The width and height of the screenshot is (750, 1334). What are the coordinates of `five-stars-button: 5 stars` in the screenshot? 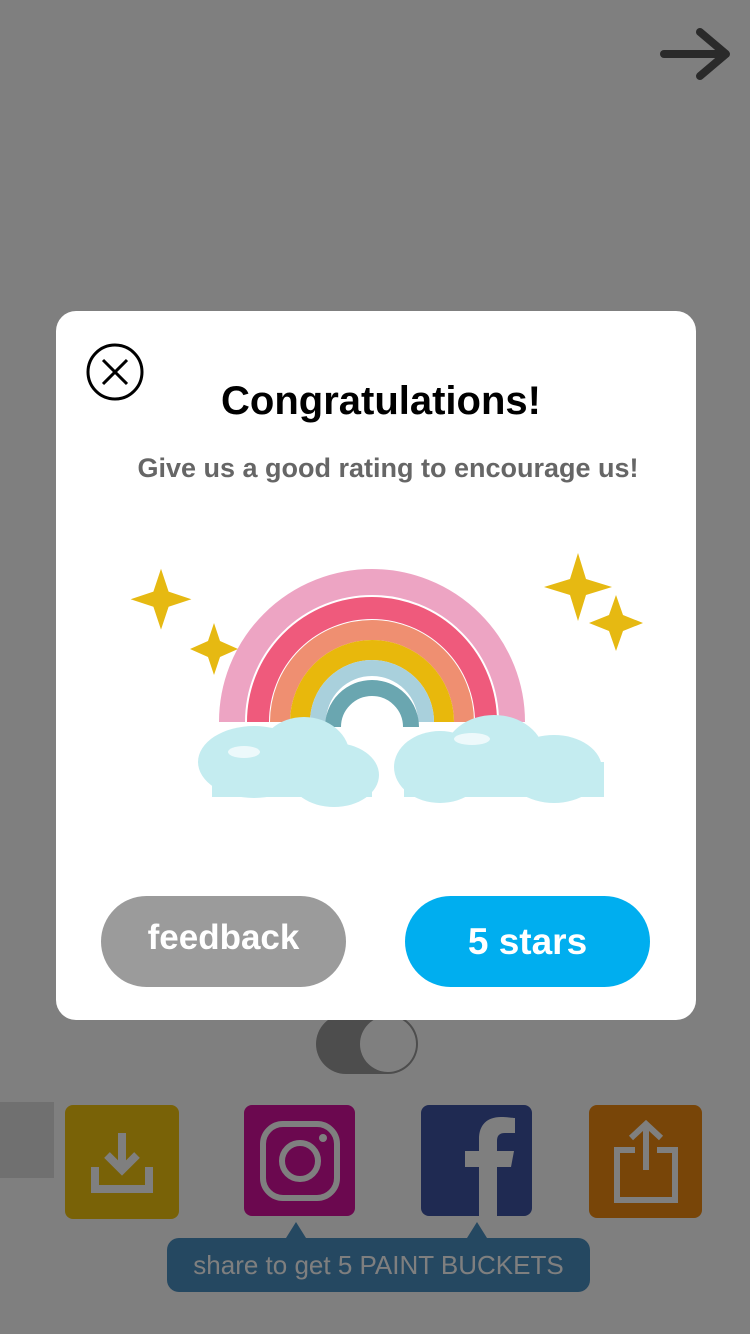 It's located at (527, 941).